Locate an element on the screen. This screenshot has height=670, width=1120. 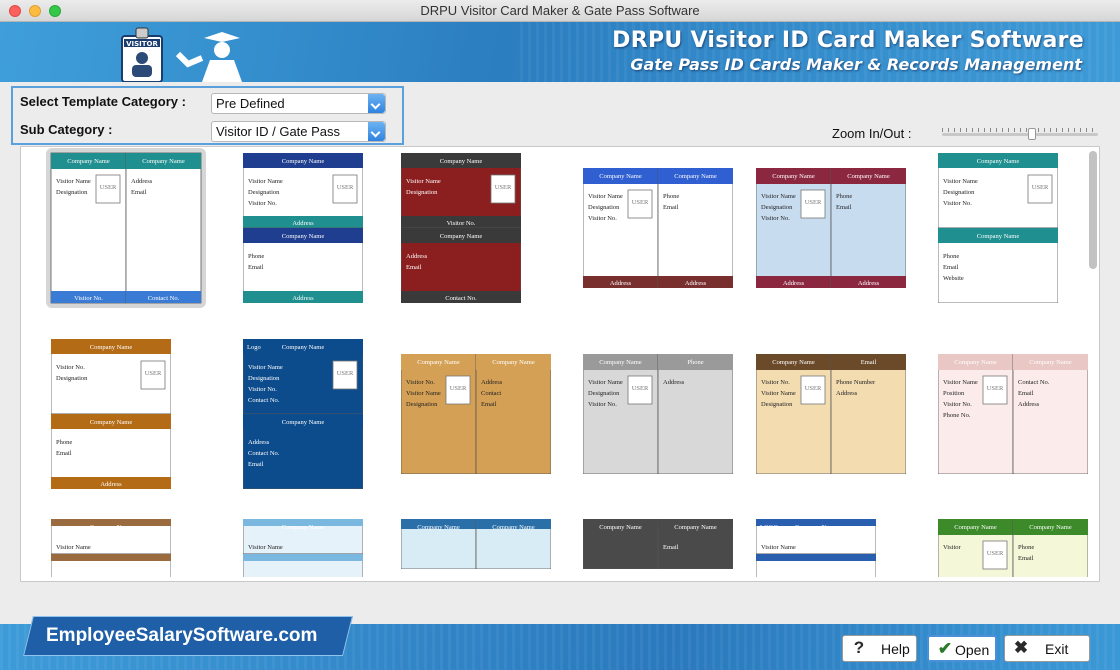
template-thumbnail: Company Name Company Name Email is located at coordinates (658, 544).